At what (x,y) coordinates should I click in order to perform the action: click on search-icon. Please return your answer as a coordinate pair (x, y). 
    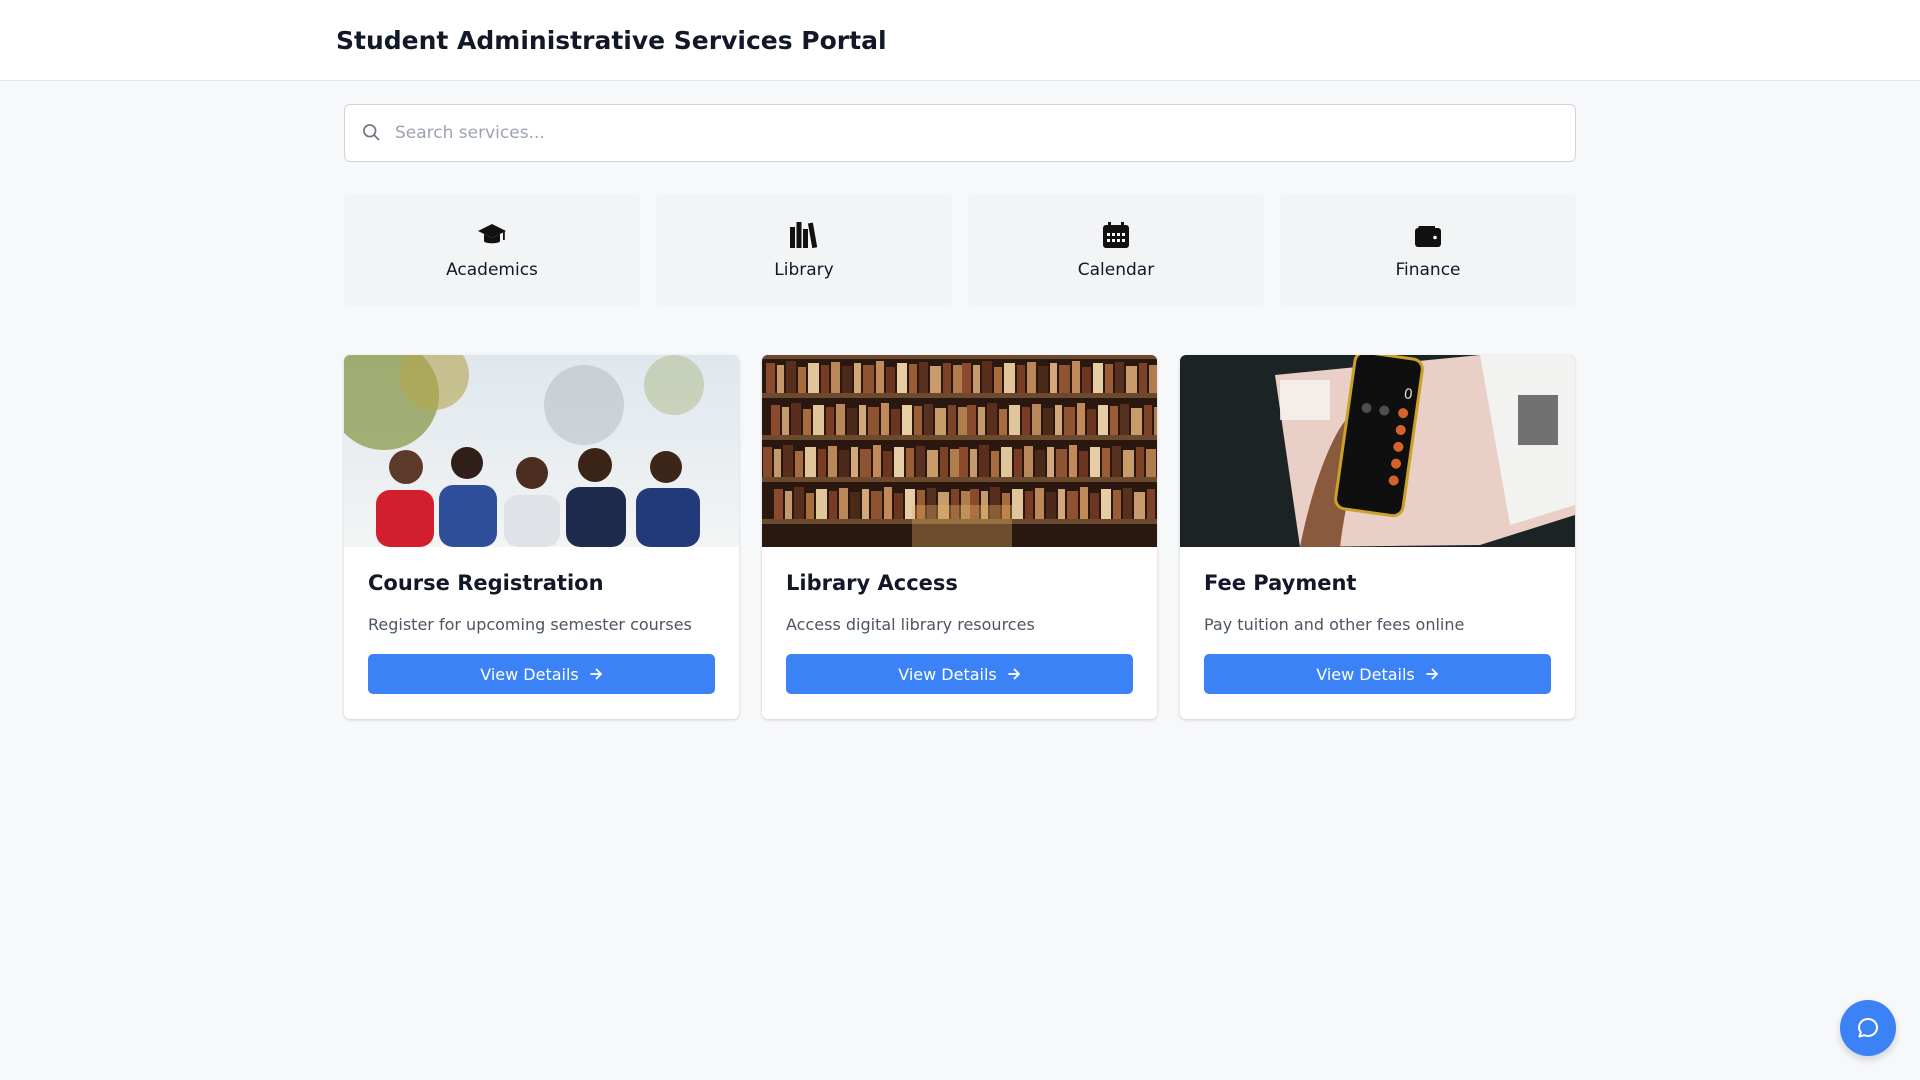
    Looking at the image, I should click on (372, 133).